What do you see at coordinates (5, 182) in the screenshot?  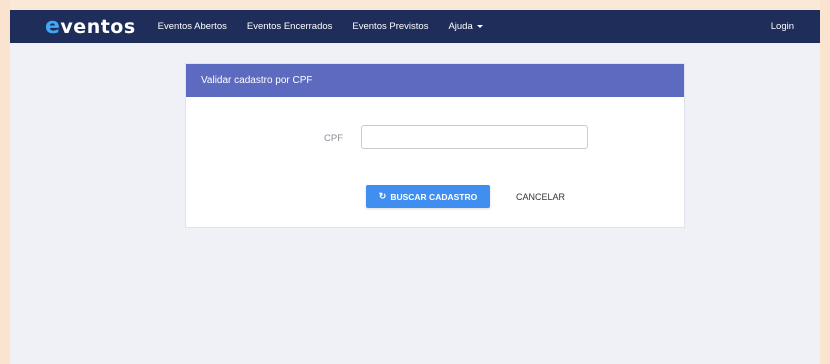 I see `left-edge-decoration` at bounding box center [5, 182].